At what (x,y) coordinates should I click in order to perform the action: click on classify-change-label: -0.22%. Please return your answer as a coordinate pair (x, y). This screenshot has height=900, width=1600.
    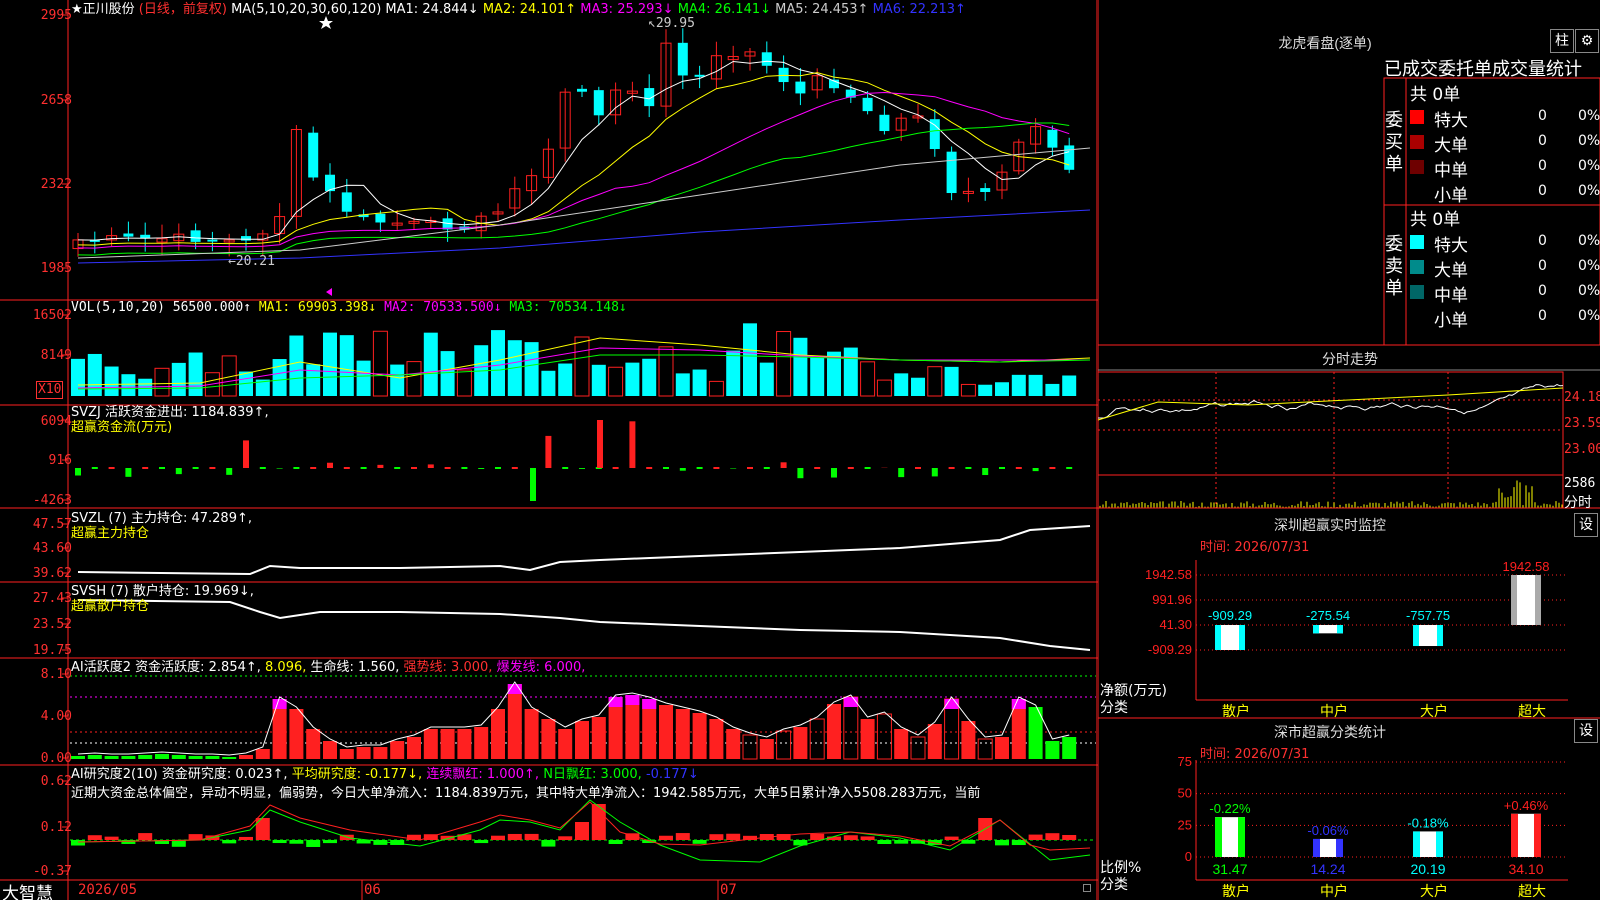
    Looking at the image, I should click on (1230, 808).